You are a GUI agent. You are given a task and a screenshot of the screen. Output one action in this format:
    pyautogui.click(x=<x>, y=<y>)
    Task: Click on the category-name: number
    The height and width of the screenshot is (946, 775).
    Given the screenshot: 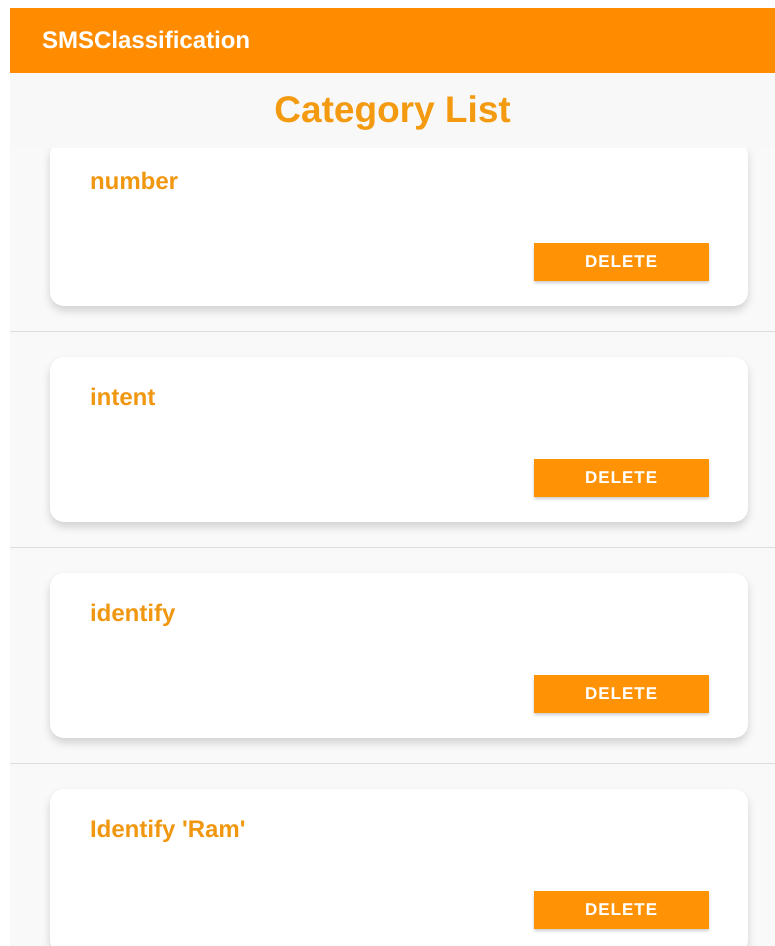 What is the action you would take?
    pyautogui.click(x=134, y=181)
    